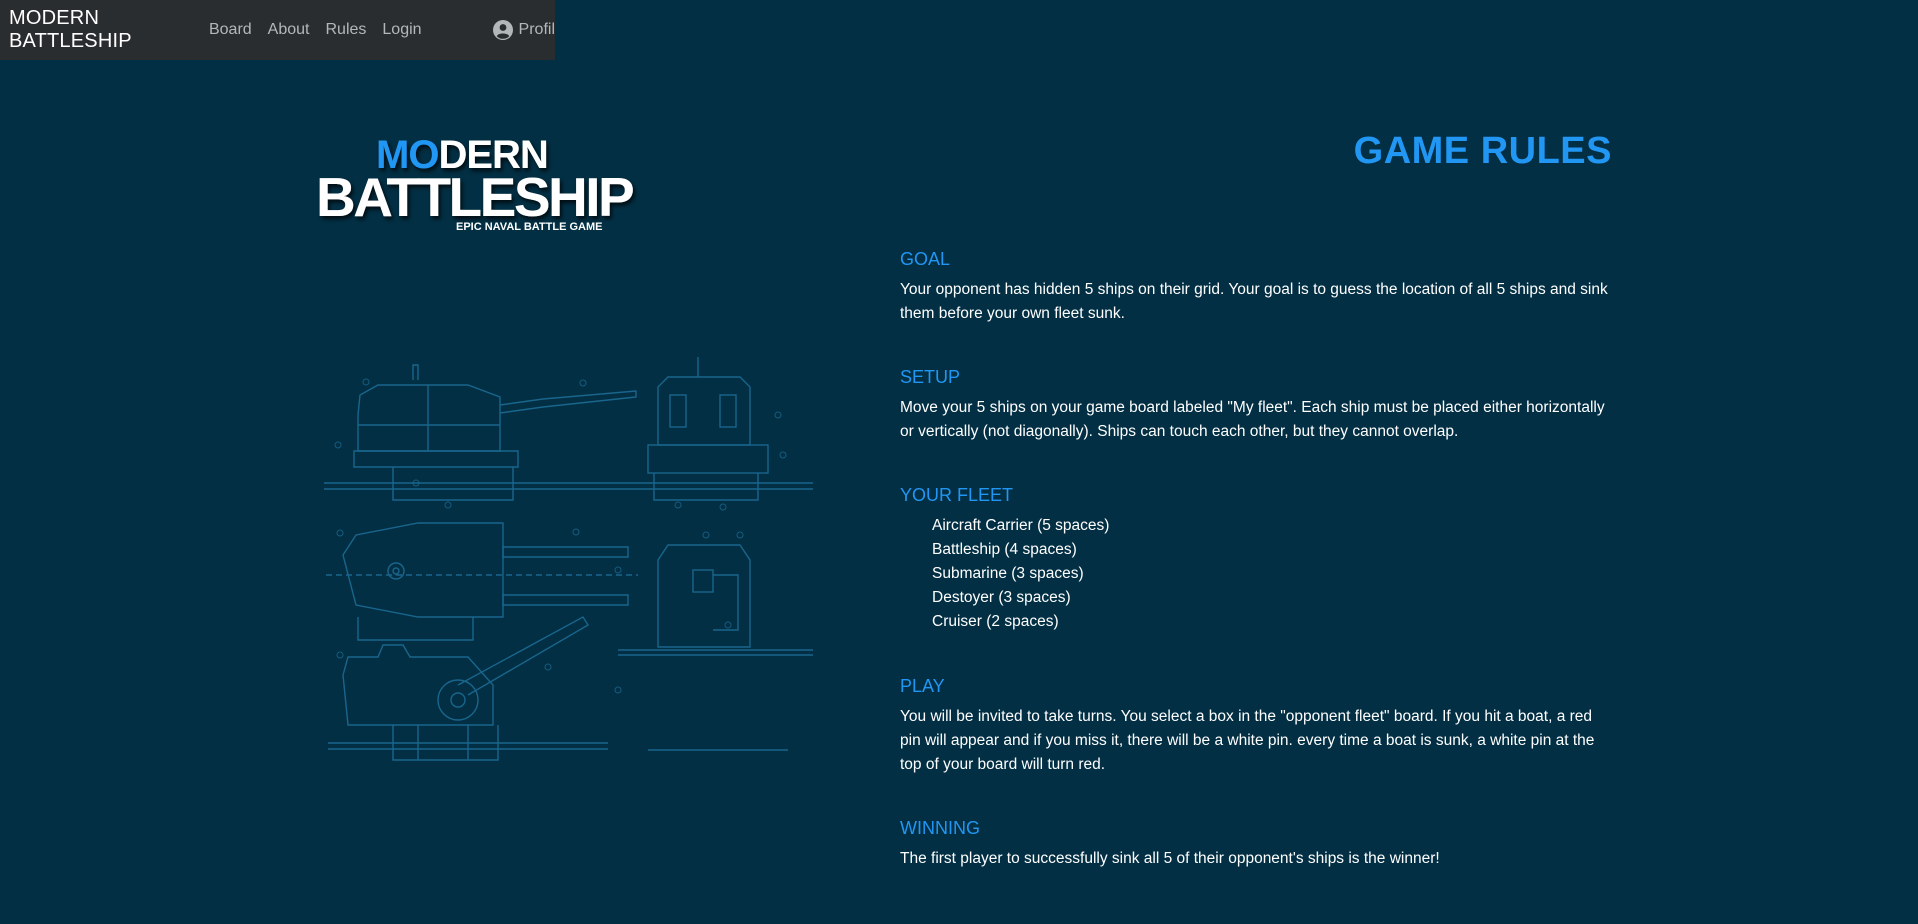  What do you see at coordinates (1021, 525) in the screenshot?
I see `fleet-item-aircraft-carrier: Aircraft Carrier (5 spaces)` at bounding box center [1021, 525].